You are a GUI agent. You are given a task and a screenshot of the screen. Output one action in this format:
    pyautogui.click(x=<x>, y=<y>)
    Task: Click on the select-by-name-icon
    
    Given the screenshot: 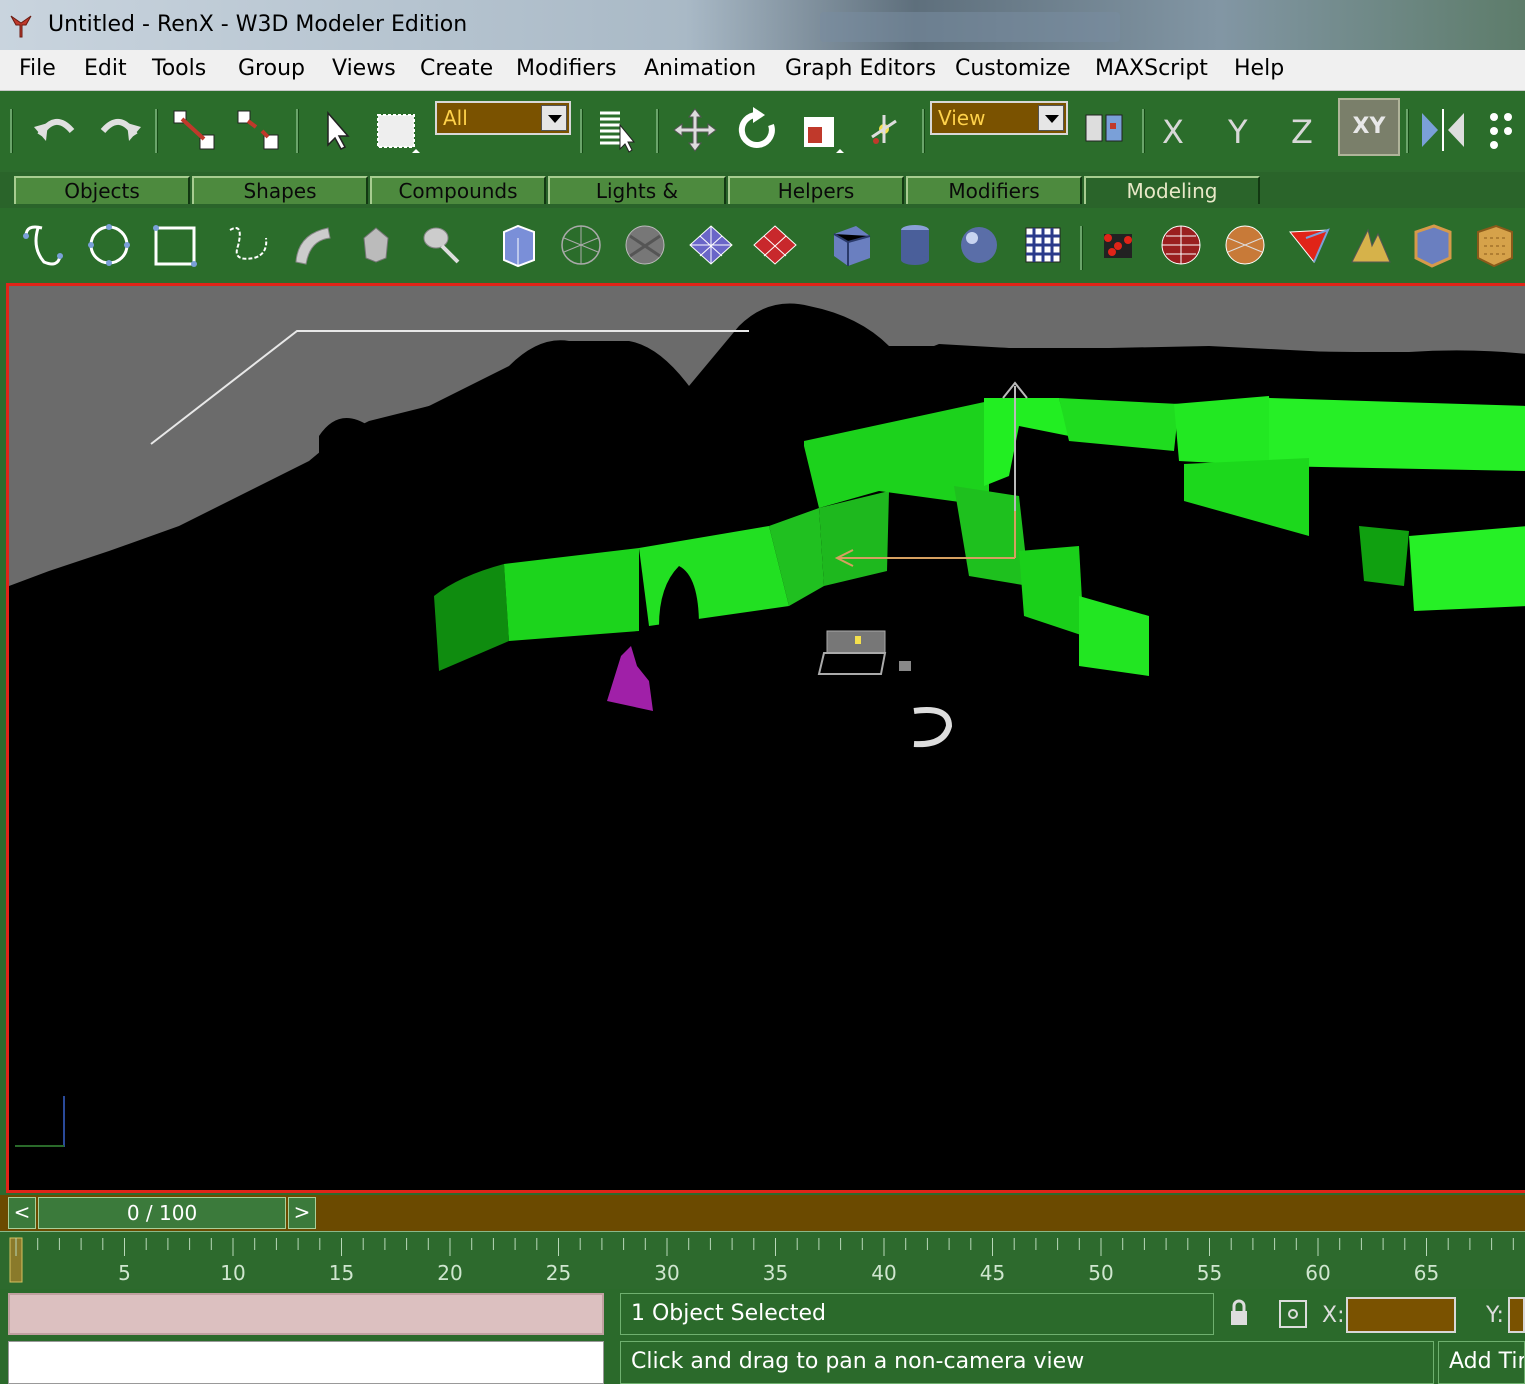 What is the action you would take?
    pyautogui.click(x=617, y=130)
    